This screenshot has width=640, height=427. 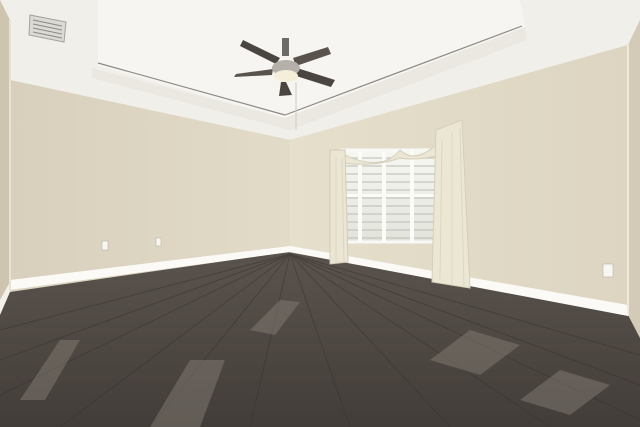 I want to click on electrical-outlet-right, so click(x=608, y=270).